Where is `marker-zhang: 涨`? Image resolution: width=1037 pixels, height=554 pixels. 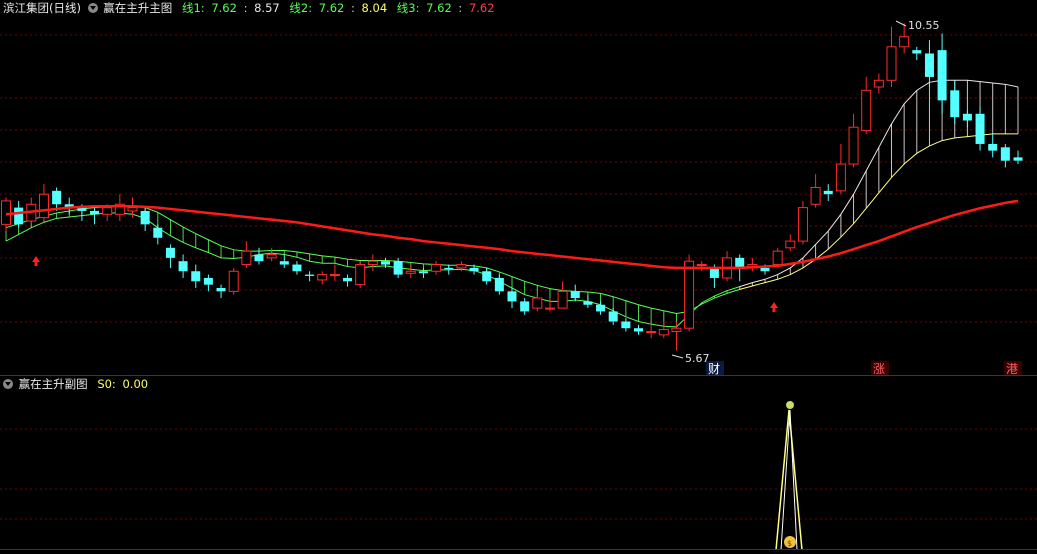 marker-zhang: 涨 is located at coordinates (879, 368).